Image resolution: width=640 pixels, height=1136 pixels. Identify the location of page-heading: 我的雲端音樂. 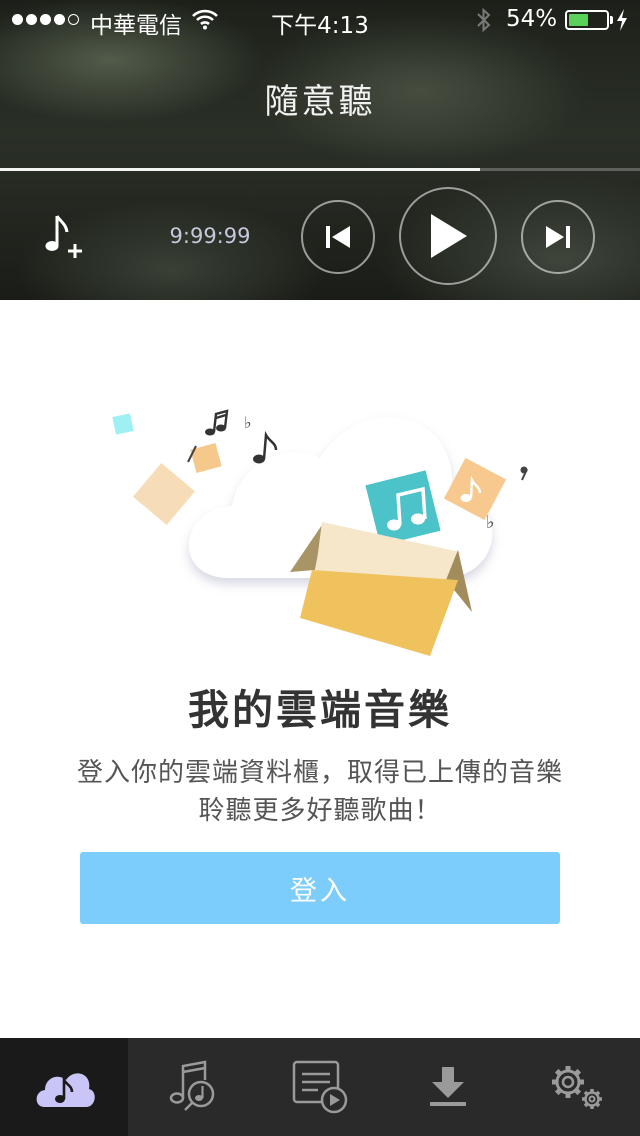
(320, 710).